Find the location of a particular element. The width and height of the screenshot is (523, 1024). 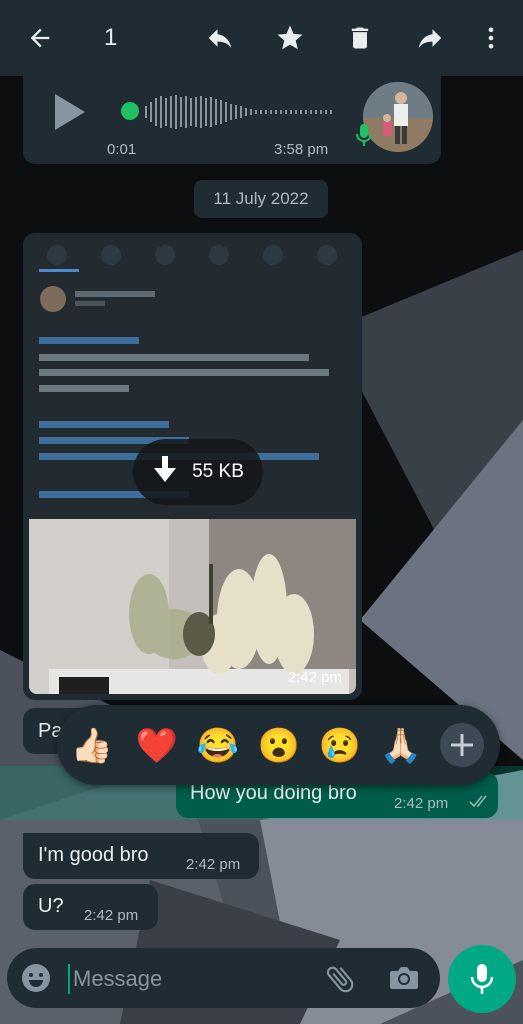

message-text: U? is located at coordinates (51, 906).